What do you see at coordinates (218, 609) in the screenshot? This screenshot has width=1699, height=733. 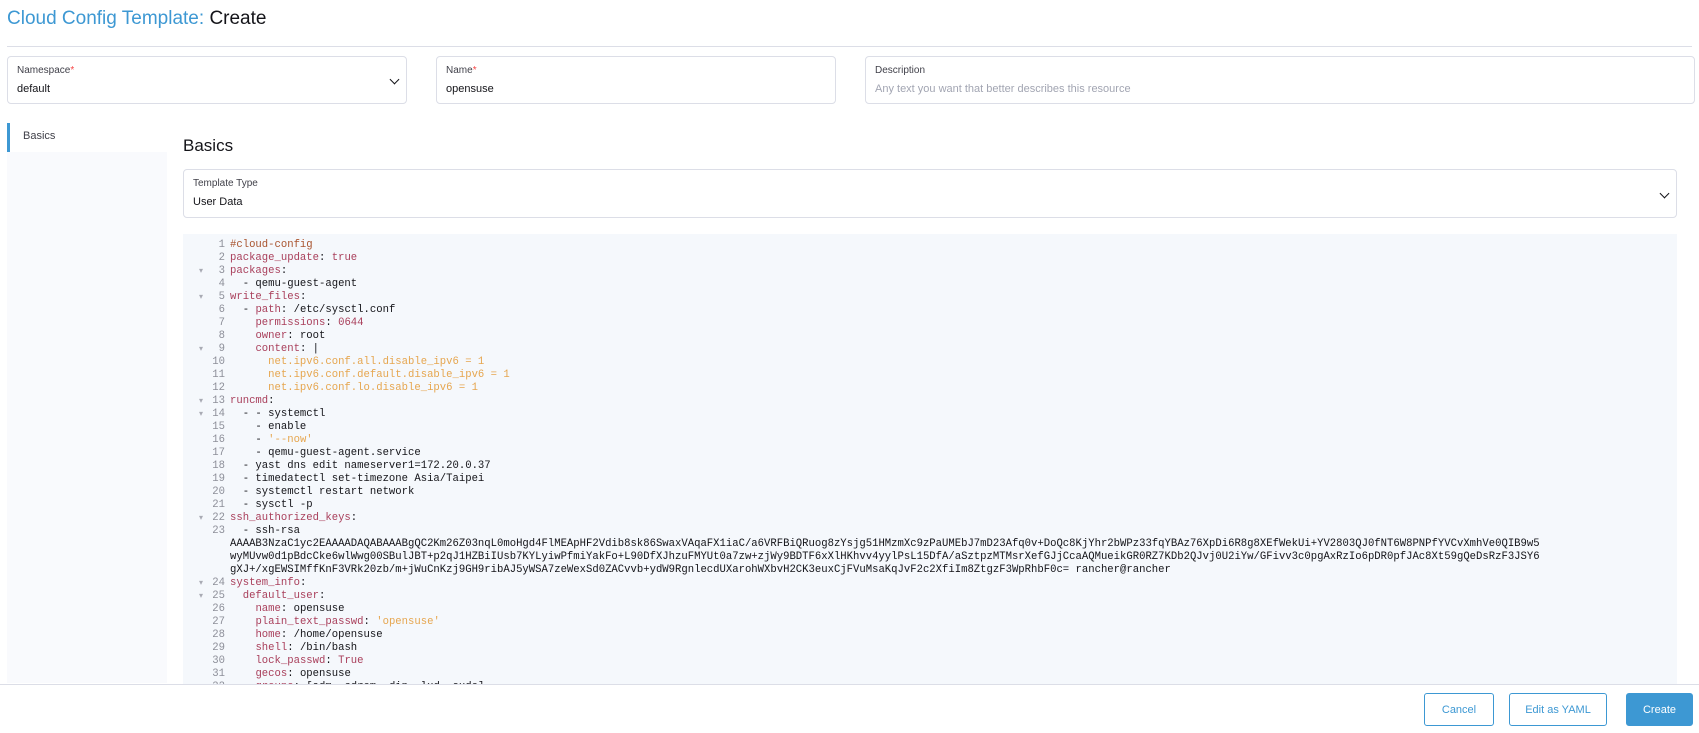 I see `line-number: 26` at bounding box center [218, 609].